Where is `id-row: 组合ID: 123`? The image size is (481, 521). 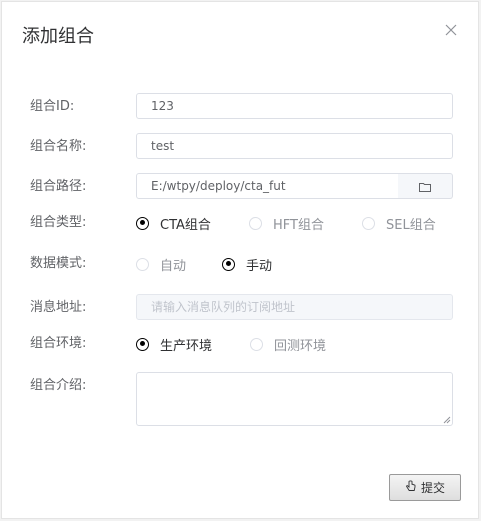
id-row: 组合ID: 123 is located at coordinates (240, 107).